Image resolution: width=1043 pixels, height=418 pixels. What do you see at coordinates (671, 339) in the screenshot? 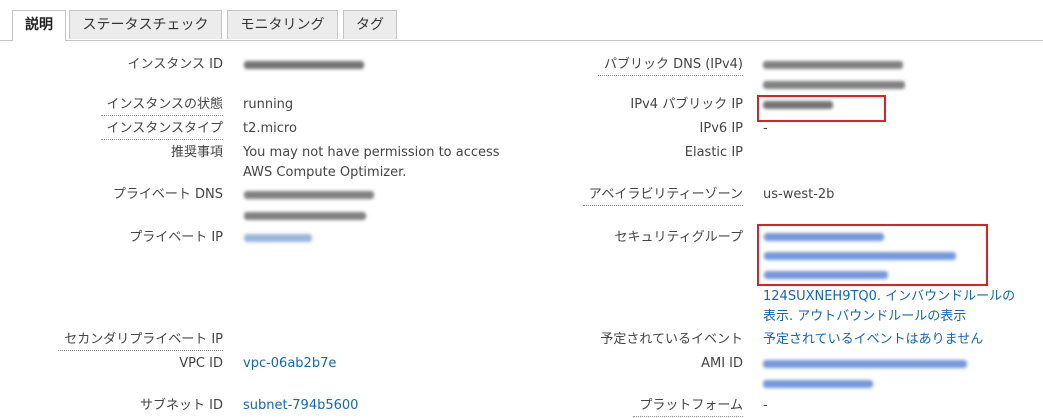
I see `scheduled-events-label: 予定されているイベント` at bounding box center [671, 339].